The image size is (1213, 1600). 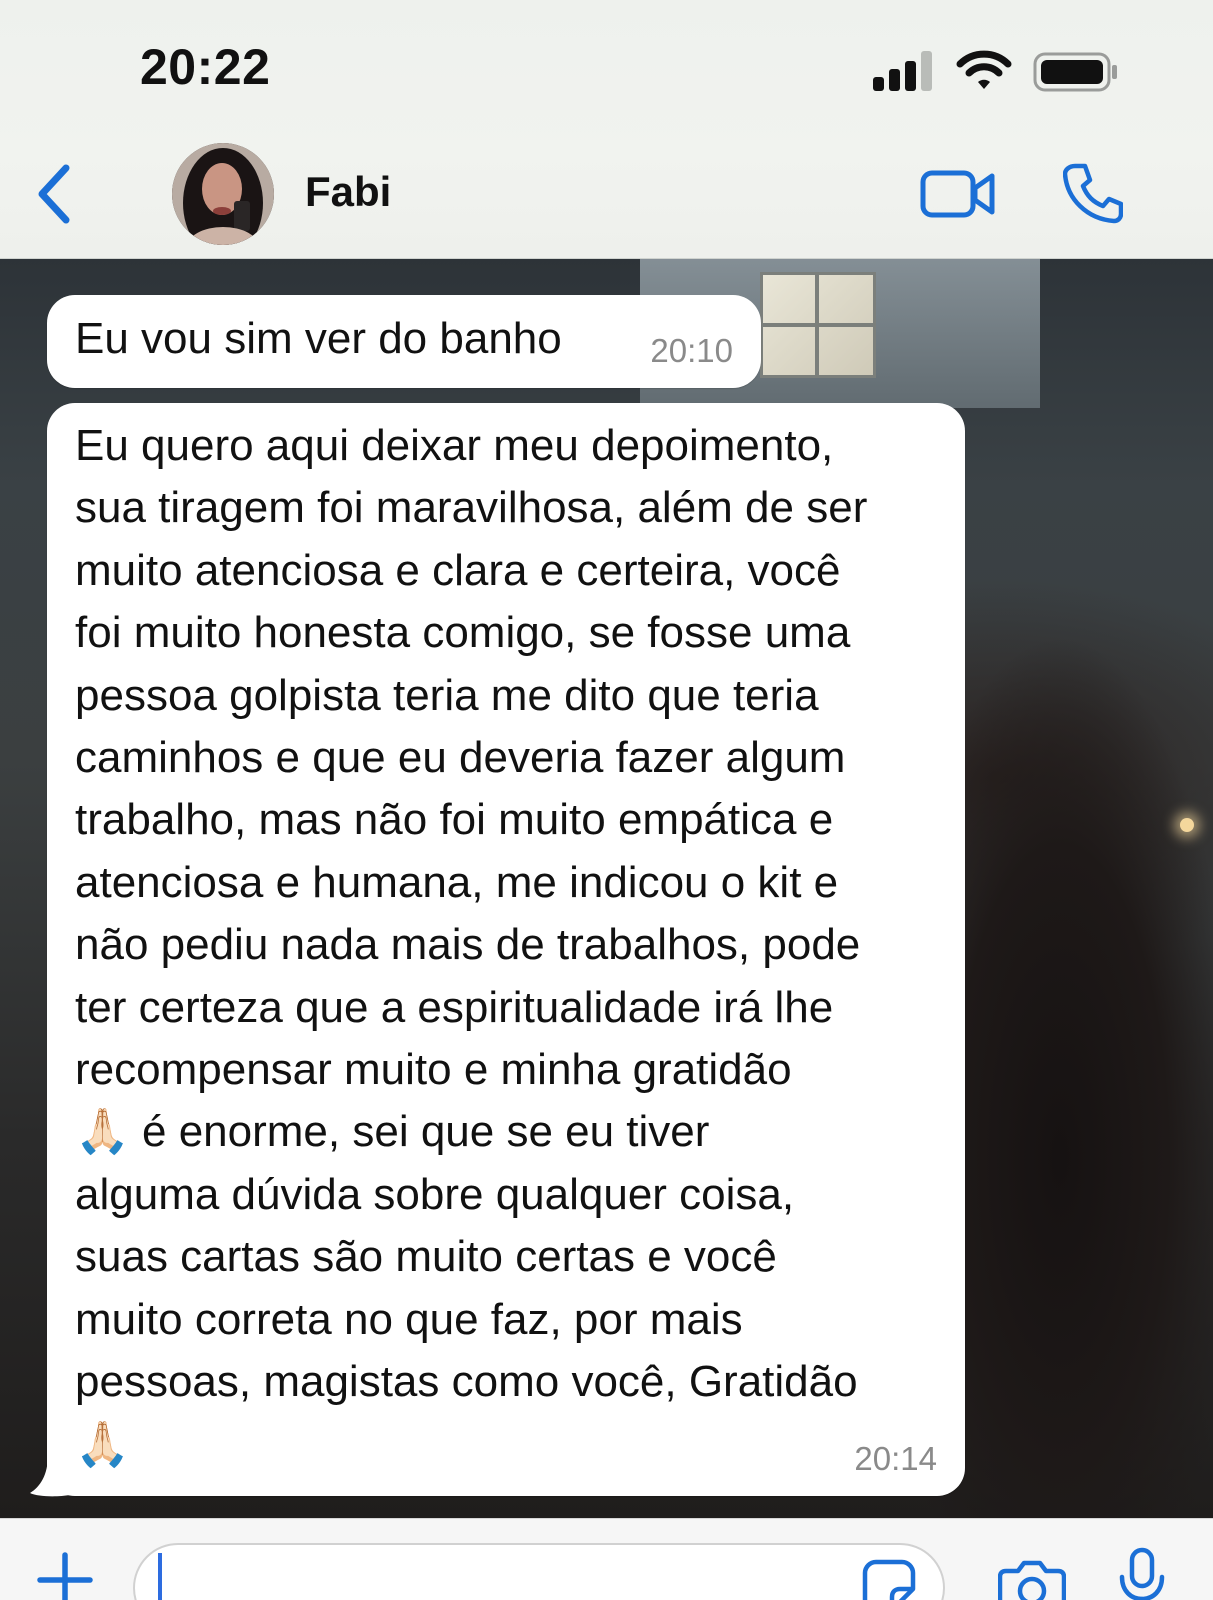 I want to click on phone-icon, so click(x=1093, y=193).